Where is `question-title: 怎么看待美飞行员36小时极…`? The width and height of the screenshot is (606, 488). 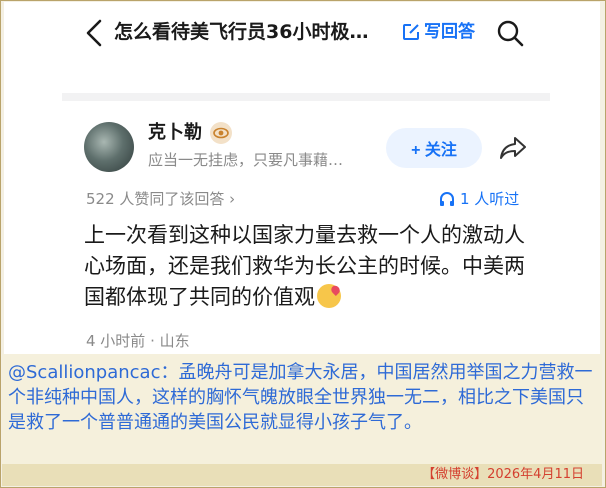
question-title: 怎么看待美飞行员36小时极… is located at coordinates (254, 32).